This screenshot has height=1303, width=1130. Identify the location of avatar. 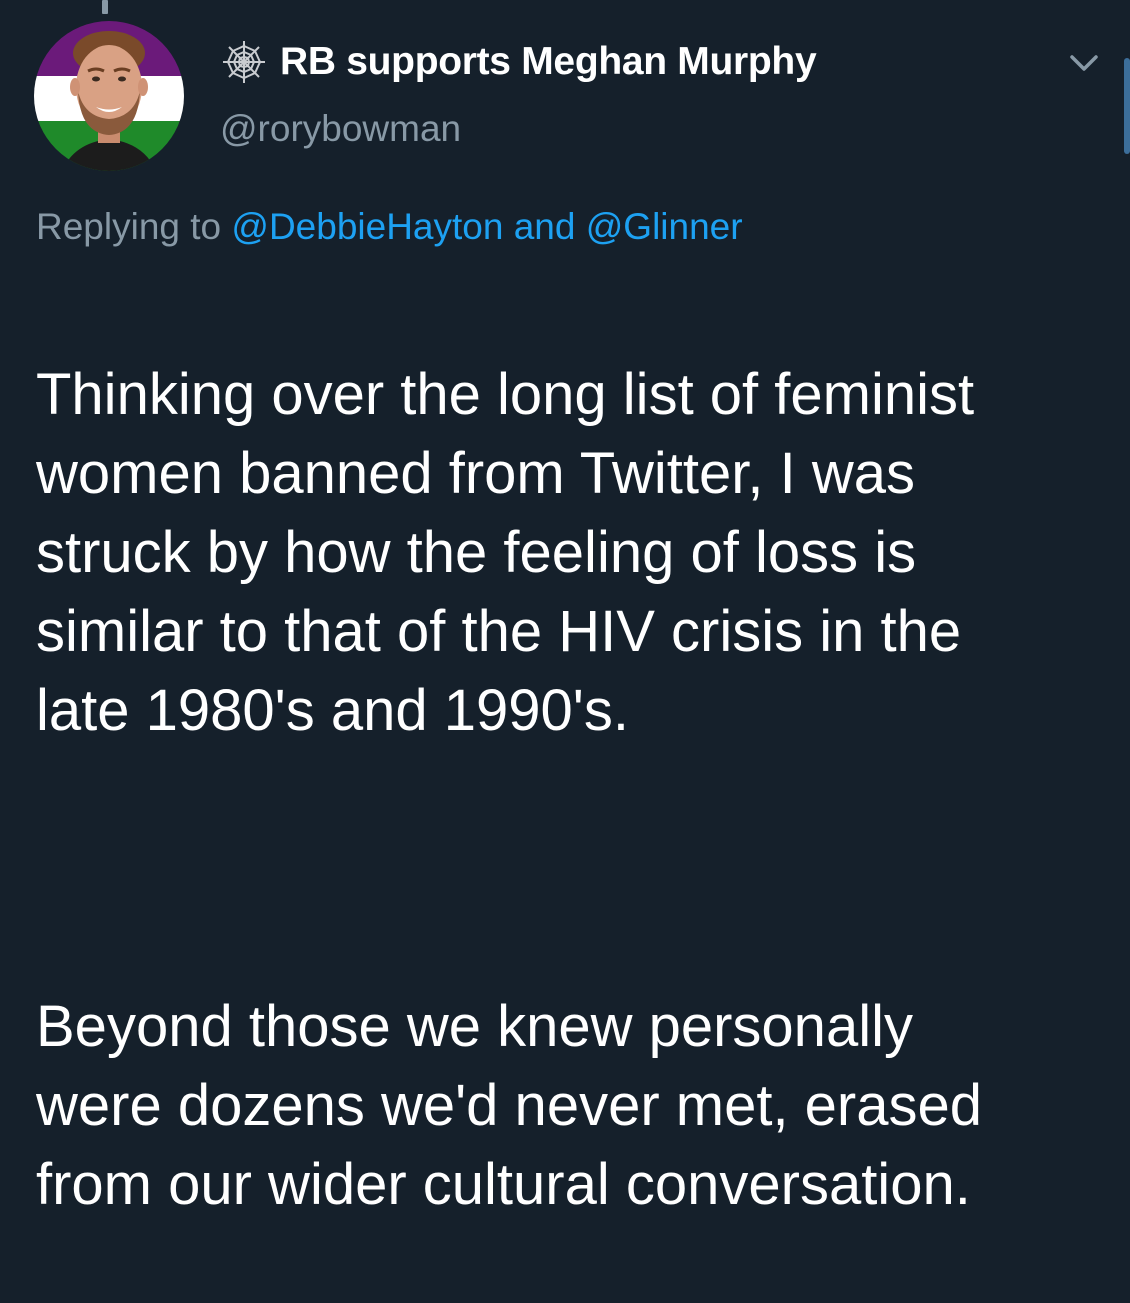
(109, 96).